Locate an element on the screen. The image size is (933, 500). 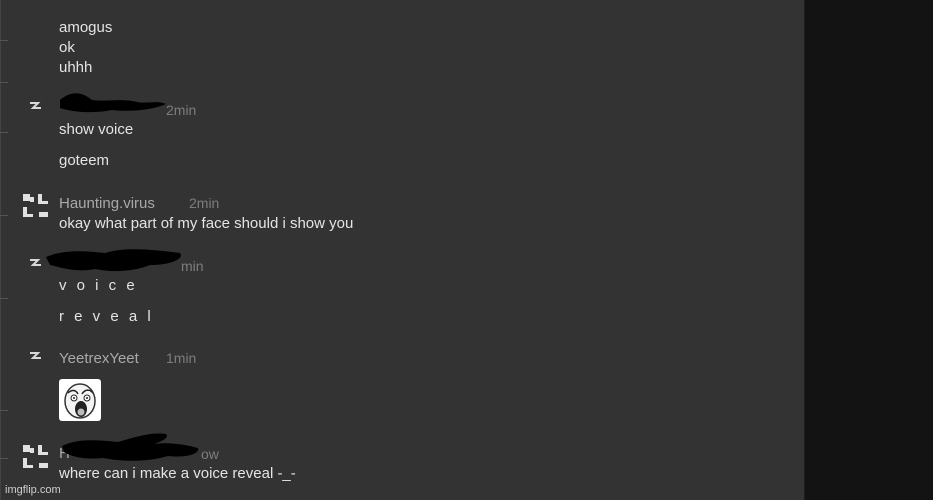
username: Haunting.virus is located at coordinates (107, 204).